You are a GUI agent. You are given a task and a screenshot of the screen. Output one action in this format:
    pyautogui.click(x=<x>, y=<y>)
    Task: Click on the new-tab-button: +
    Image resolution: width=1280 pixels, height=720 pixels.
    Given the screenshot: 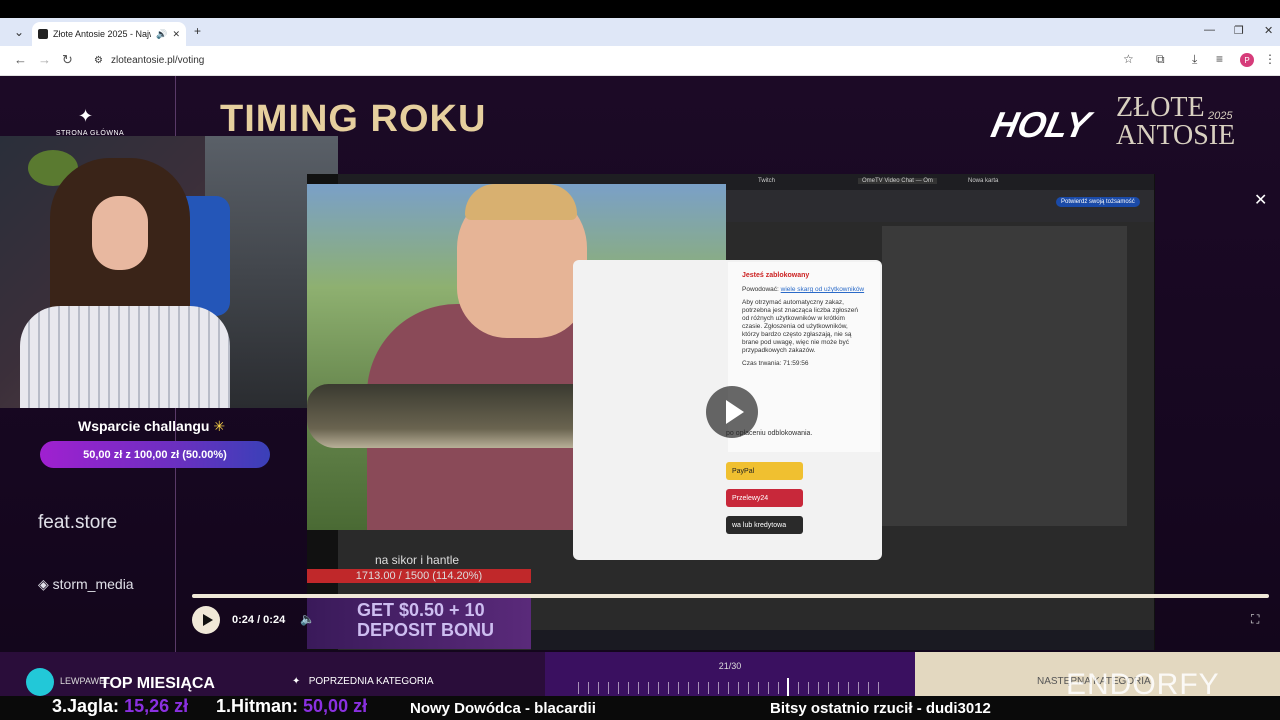 What is the action you would take?
    pyautogui.click(x=197, y=31)
    